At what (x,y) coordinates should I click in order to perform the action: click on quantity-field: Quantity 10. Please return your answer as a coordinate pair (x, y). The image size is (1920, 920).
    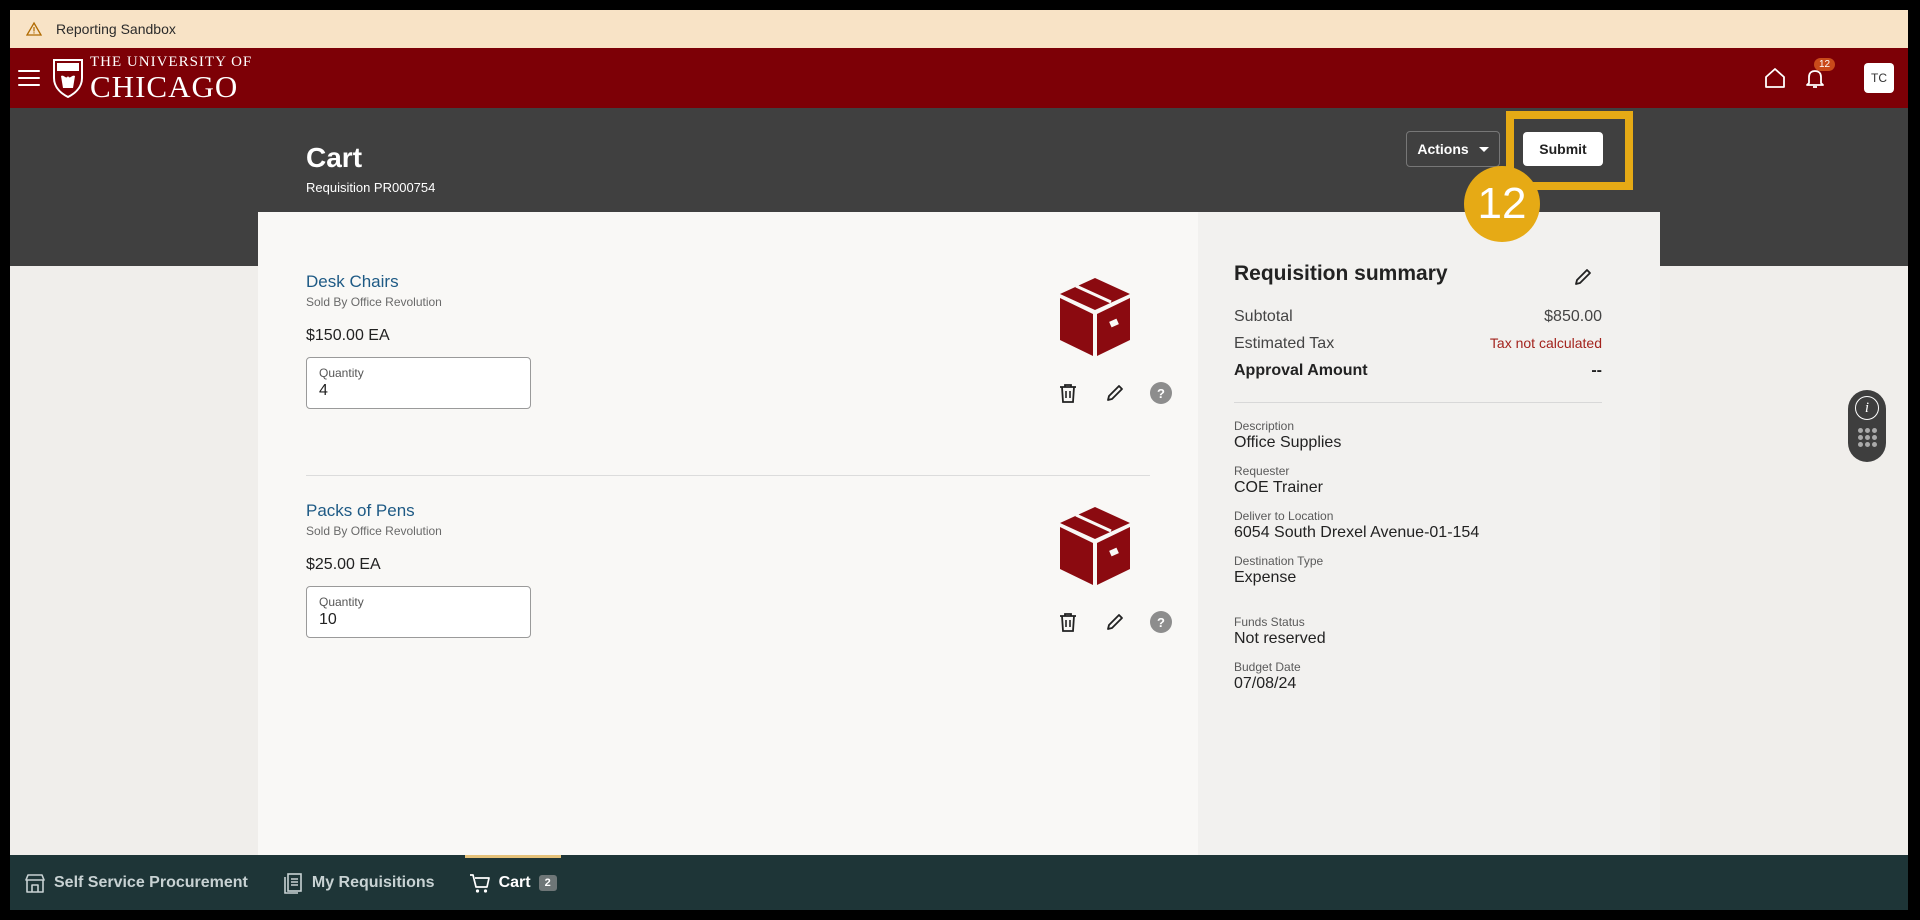
    Looking at the image, I should click on (418, 612).